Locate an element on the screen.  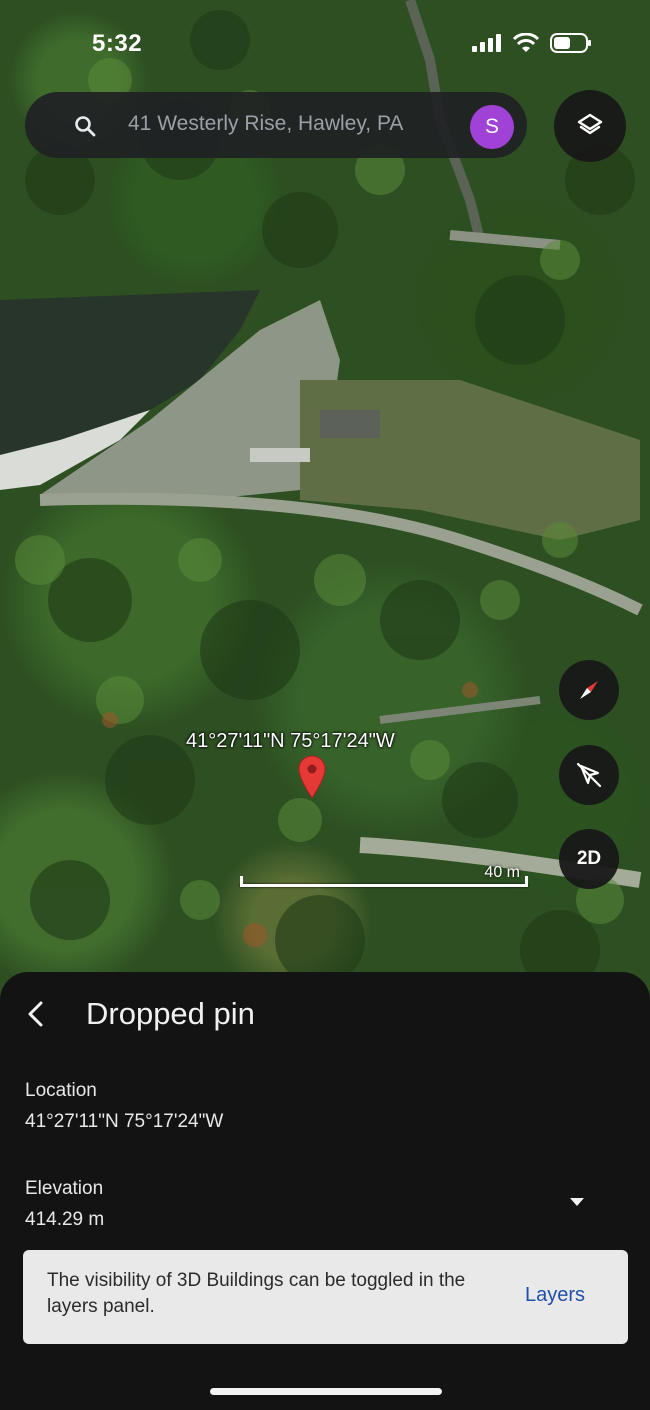
location-value: 41°27'11"N 75°17'24"W is located at coordinates (124, 1122).